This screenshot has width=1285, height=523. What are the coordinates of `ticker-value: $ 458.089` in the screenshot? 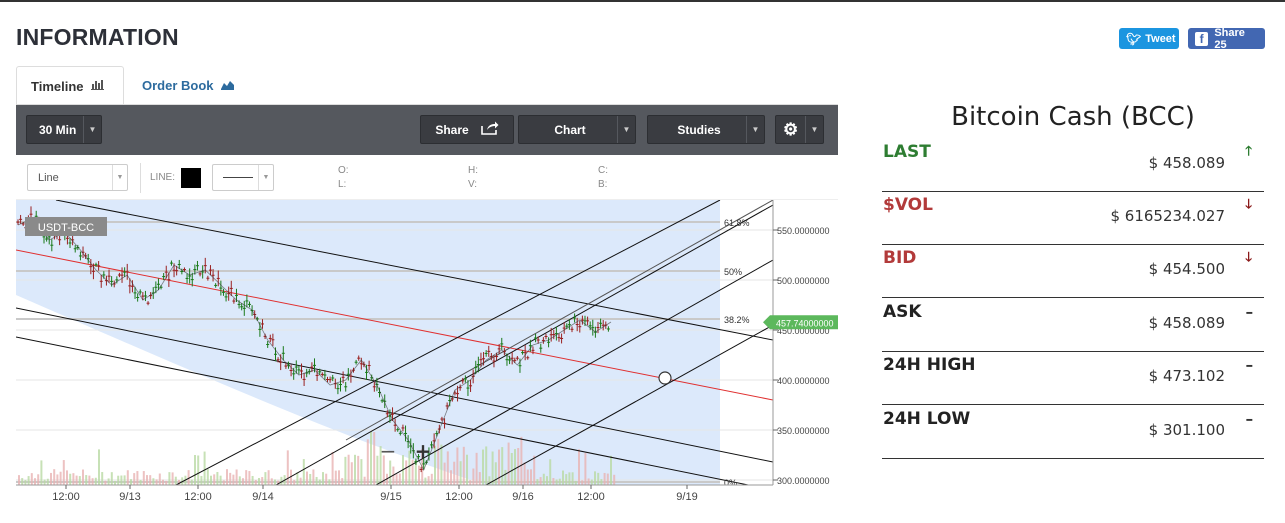 It's located at (1186, 323).